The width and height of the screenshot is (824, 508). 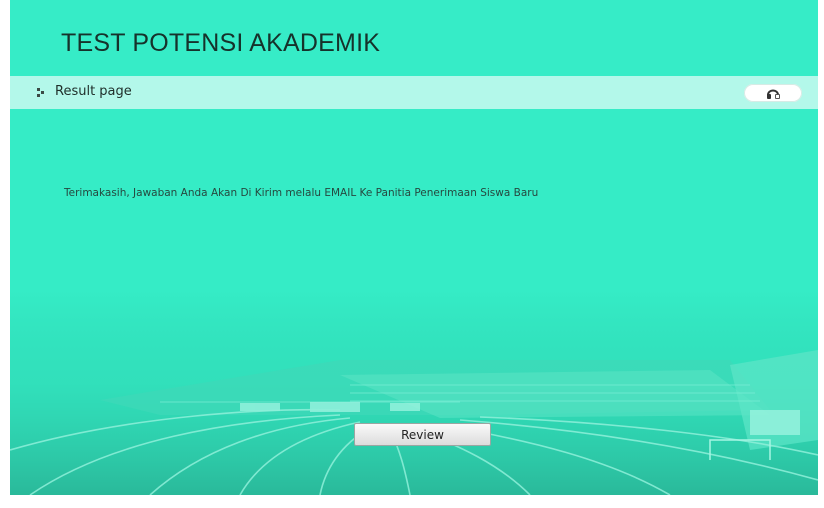 What do you see at coordinates (414, 38) in the screenshot?
I see `header: TEST POTENSI AKADEMIK` at bounding box center [414, 38].